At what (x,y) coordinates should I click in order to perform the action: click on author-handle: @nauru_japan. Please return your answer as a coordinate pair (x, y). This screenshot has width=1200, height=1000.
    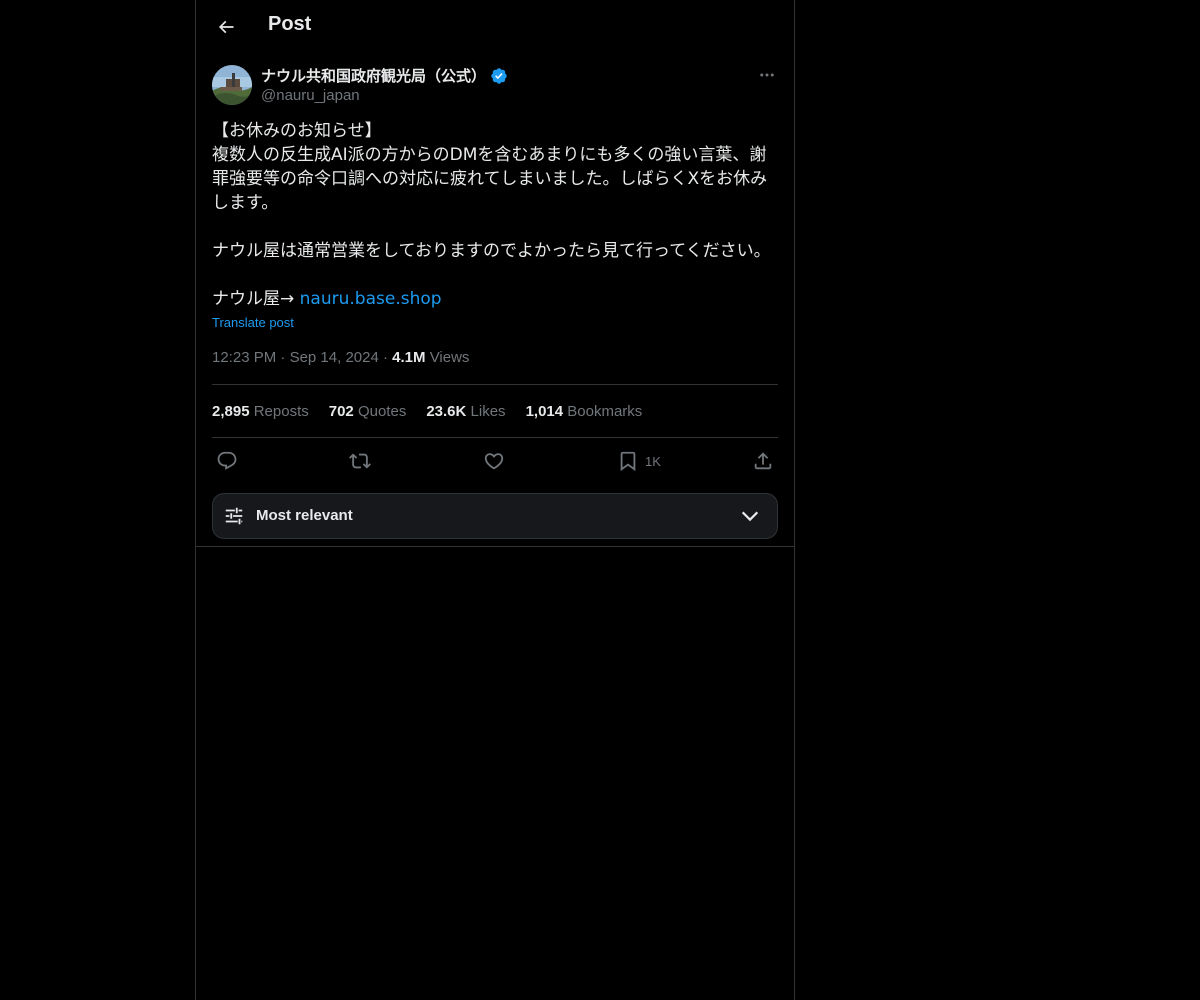
    Looking at the image, I should click on (310, 95).